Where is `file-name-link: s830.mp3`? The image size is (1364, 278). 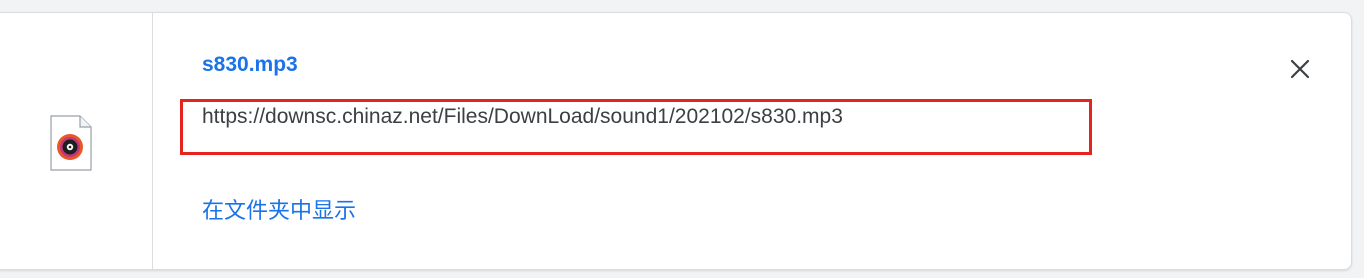 file-name-link: s830.mp3 is located at coordinates (250, 65).